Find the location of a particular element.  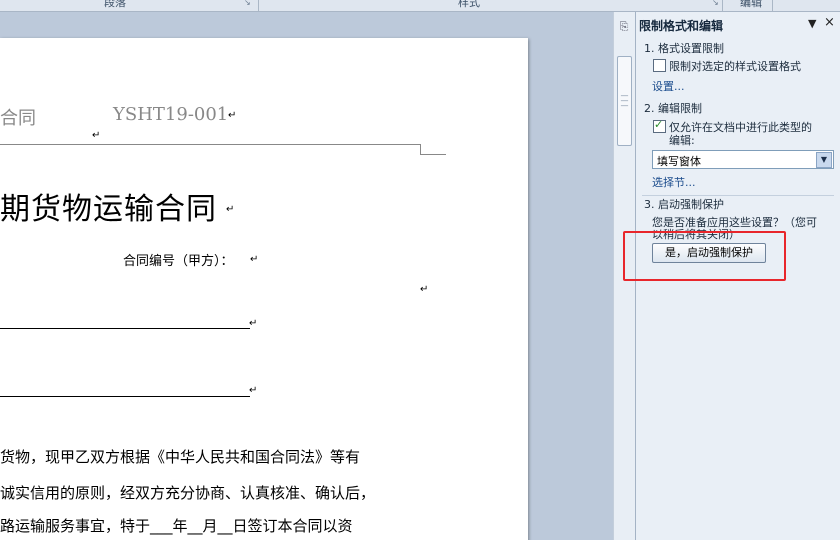

formatting-restriction-checkbox is located at coordinates (659, 65).